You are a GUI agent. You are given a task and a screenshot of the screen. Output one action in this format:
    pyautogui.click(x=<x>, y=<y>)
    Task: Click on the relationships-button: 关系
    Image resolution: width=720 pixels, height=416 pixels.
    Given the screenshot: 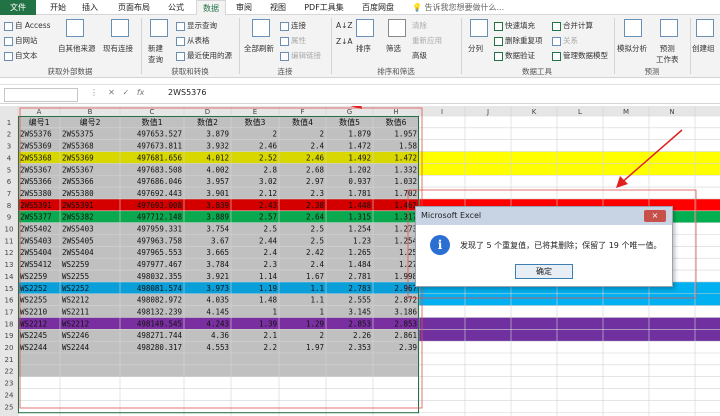 What is the action you would take?
    pyautogui.click(x=565, y=40)
    